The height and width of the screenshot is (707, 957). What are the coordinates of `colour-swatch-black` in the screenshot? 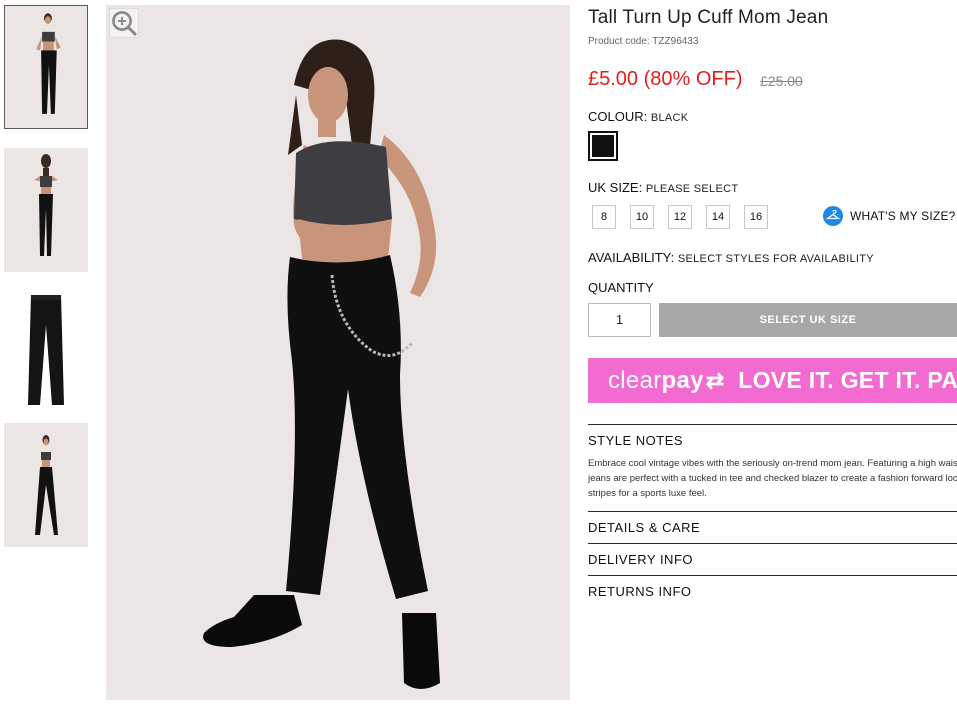 It's located at (603, 146).